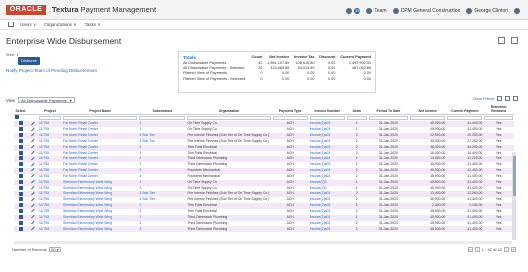  Describe the element at coordinates (17, 117) in the screenshot. I see `select-all-checkbox` at that location.